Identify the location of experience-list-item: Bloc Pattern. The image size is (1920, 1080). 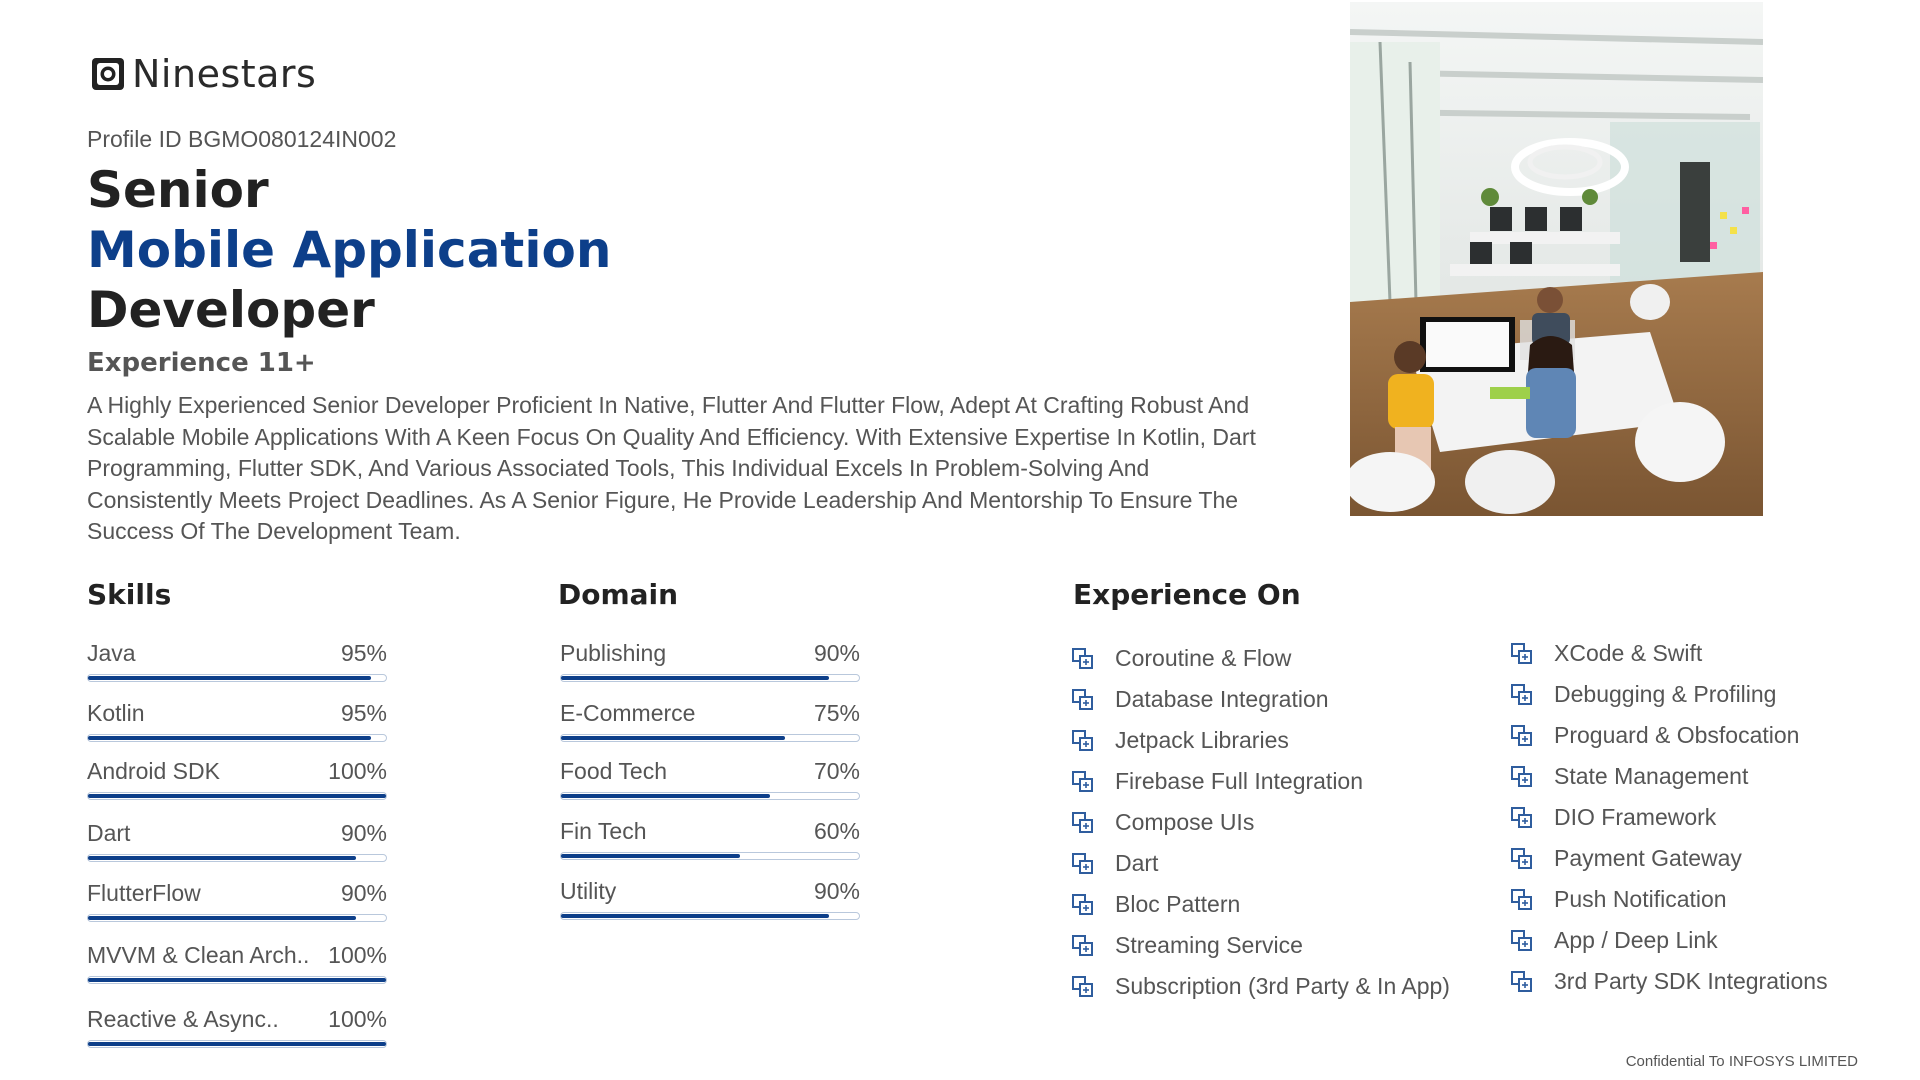
(1260, 904).